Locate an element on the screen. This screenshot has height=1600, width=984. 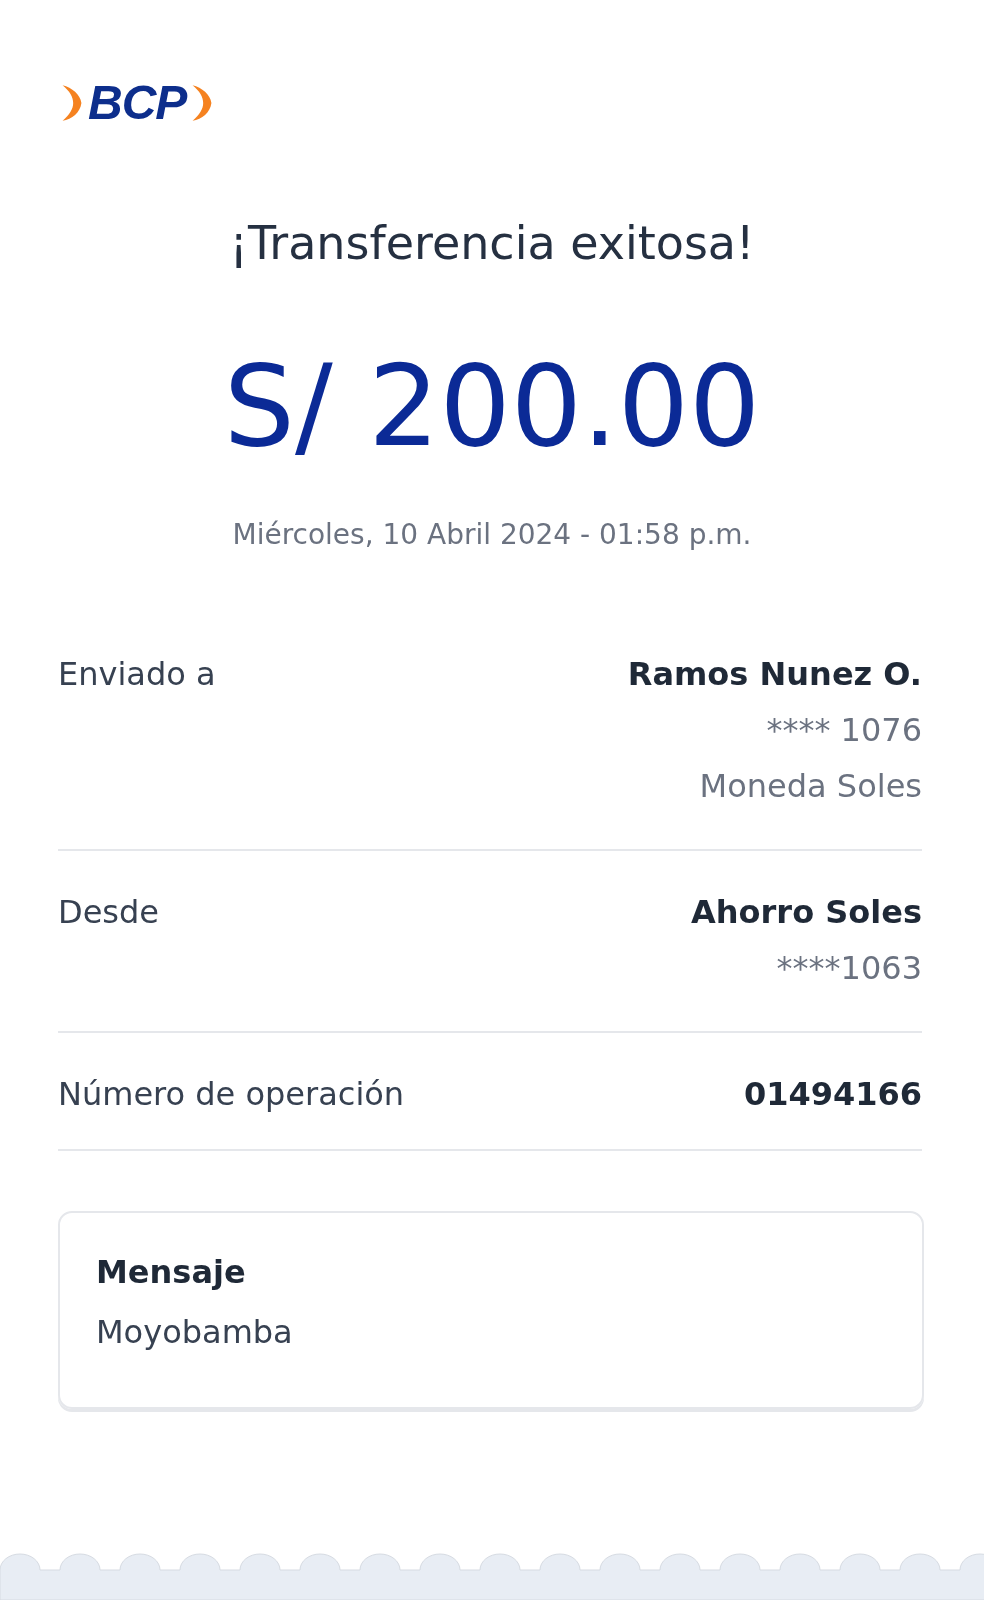
detail-value: 01494166 is located at coordinates (832, 1094).